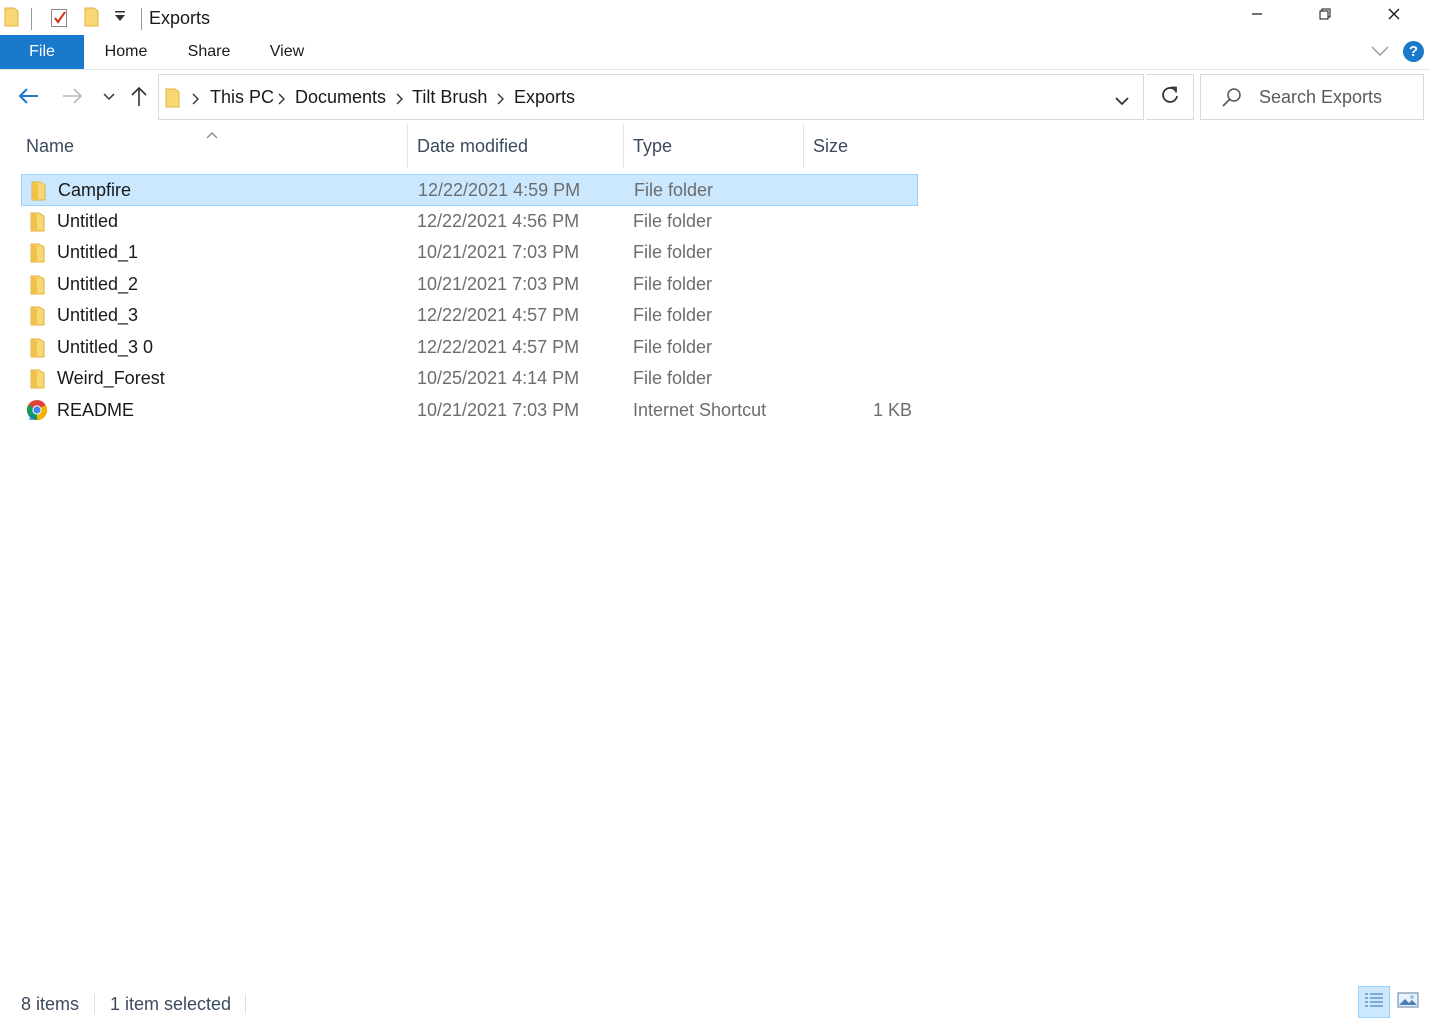 The width and height of the screenshot is (1430, 1020). I want to click on file-row: Untitled 12/22/2021 4:56 PM File folder, so click(469, 222).